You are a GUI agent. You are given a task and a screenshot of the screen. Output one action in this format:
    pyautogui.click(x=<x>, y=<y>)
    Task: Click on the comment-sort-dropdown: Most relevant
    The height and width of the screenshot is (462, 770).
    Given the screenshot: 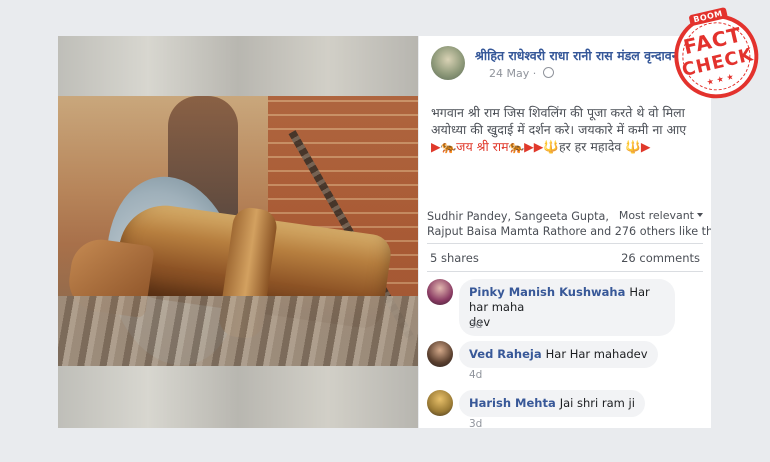 What is the action you would take?
    pyautogui.click(x=661, y=215)
    